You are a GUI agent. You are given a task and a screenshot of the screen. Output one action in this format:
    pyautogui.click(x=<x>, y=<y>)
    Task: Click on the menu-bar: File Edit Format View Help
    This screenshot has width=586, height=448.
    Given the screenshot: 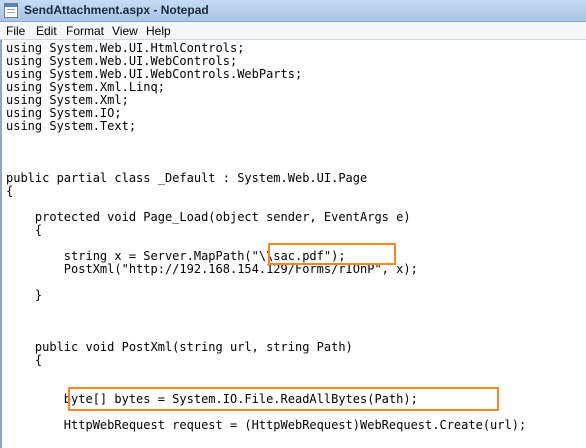 What is the action you would take?
    pyautogui.click(x=293, y=31)
    